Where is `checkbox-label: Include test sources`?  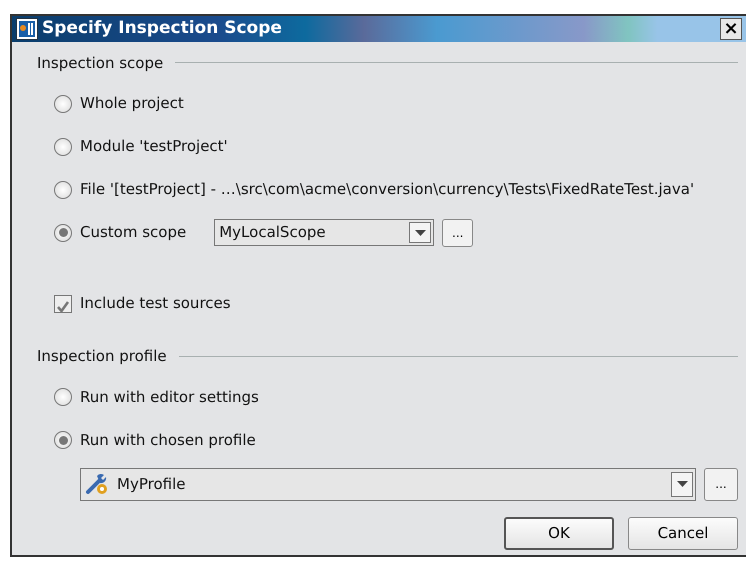 checkbox-label: Include test sources is located at coordinates (155, 303).